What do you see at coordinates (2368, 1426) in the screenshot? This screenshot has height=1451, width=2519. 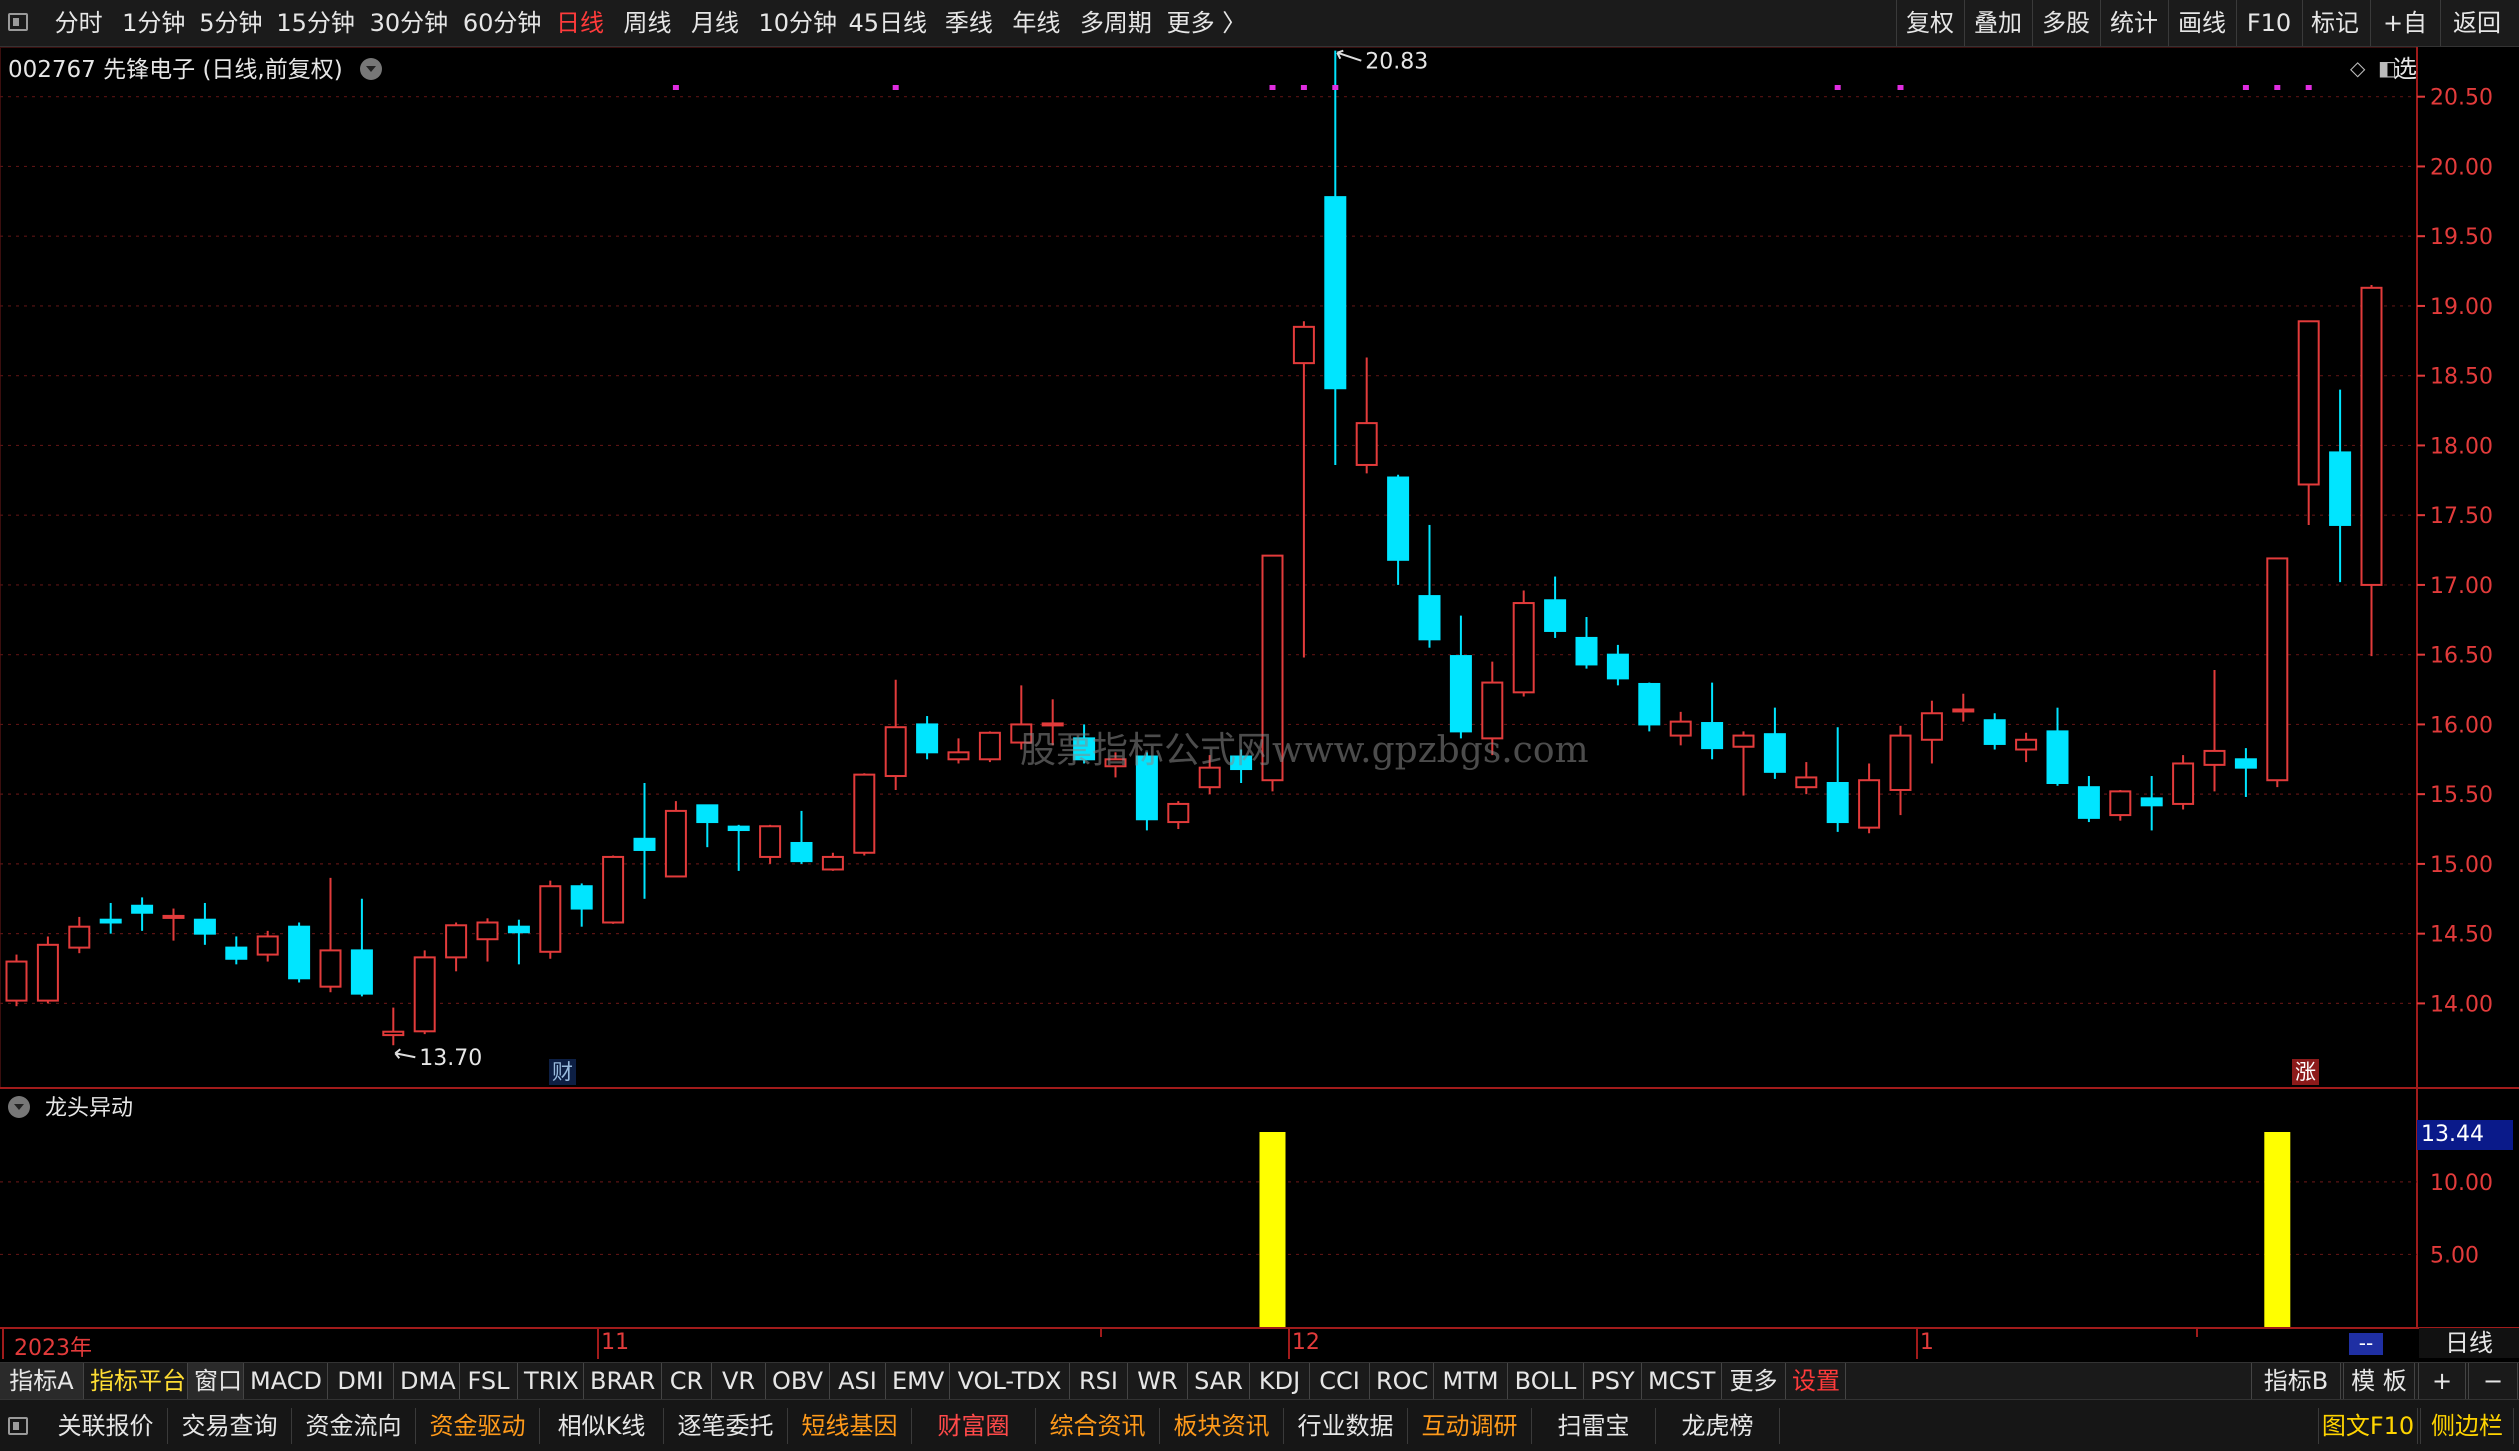 I see `bottom-right-tab: 图文F10` at bounding box center [2368, 1426].